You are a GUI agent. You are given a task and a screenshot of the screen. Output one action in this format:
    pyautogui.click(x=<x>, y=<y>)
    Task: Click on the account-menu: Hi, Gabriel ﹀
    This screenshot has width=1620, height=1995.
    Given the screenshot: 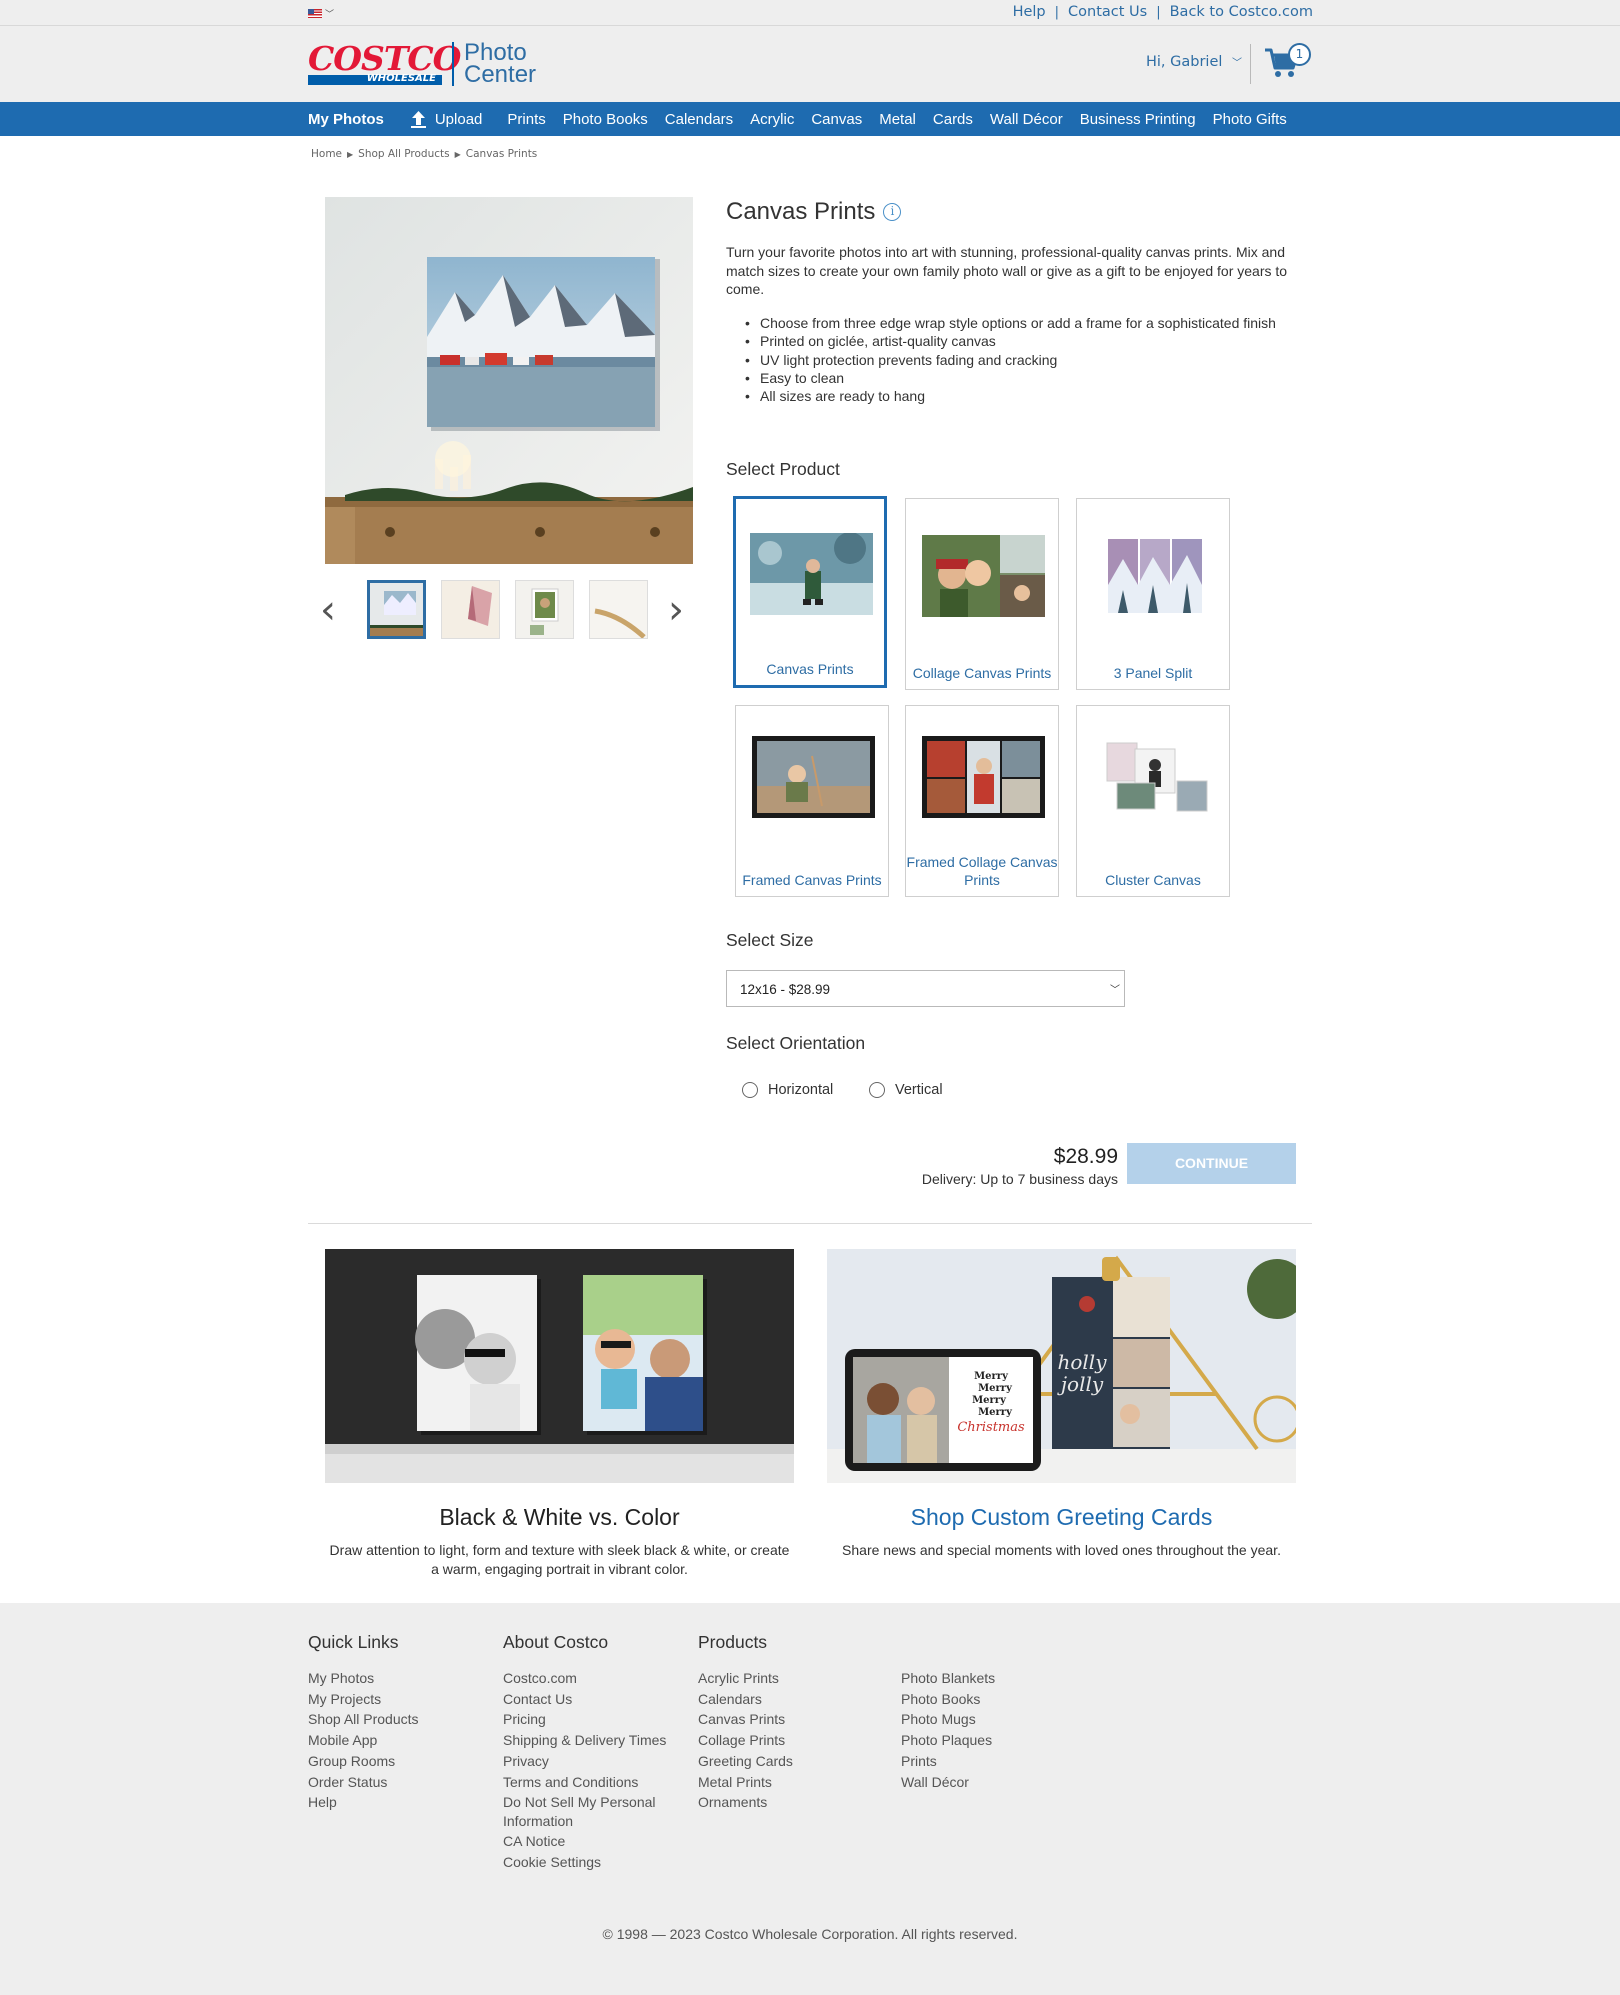 What is the action you would take?
    pyautogui.click(x=1194, y=62)
    